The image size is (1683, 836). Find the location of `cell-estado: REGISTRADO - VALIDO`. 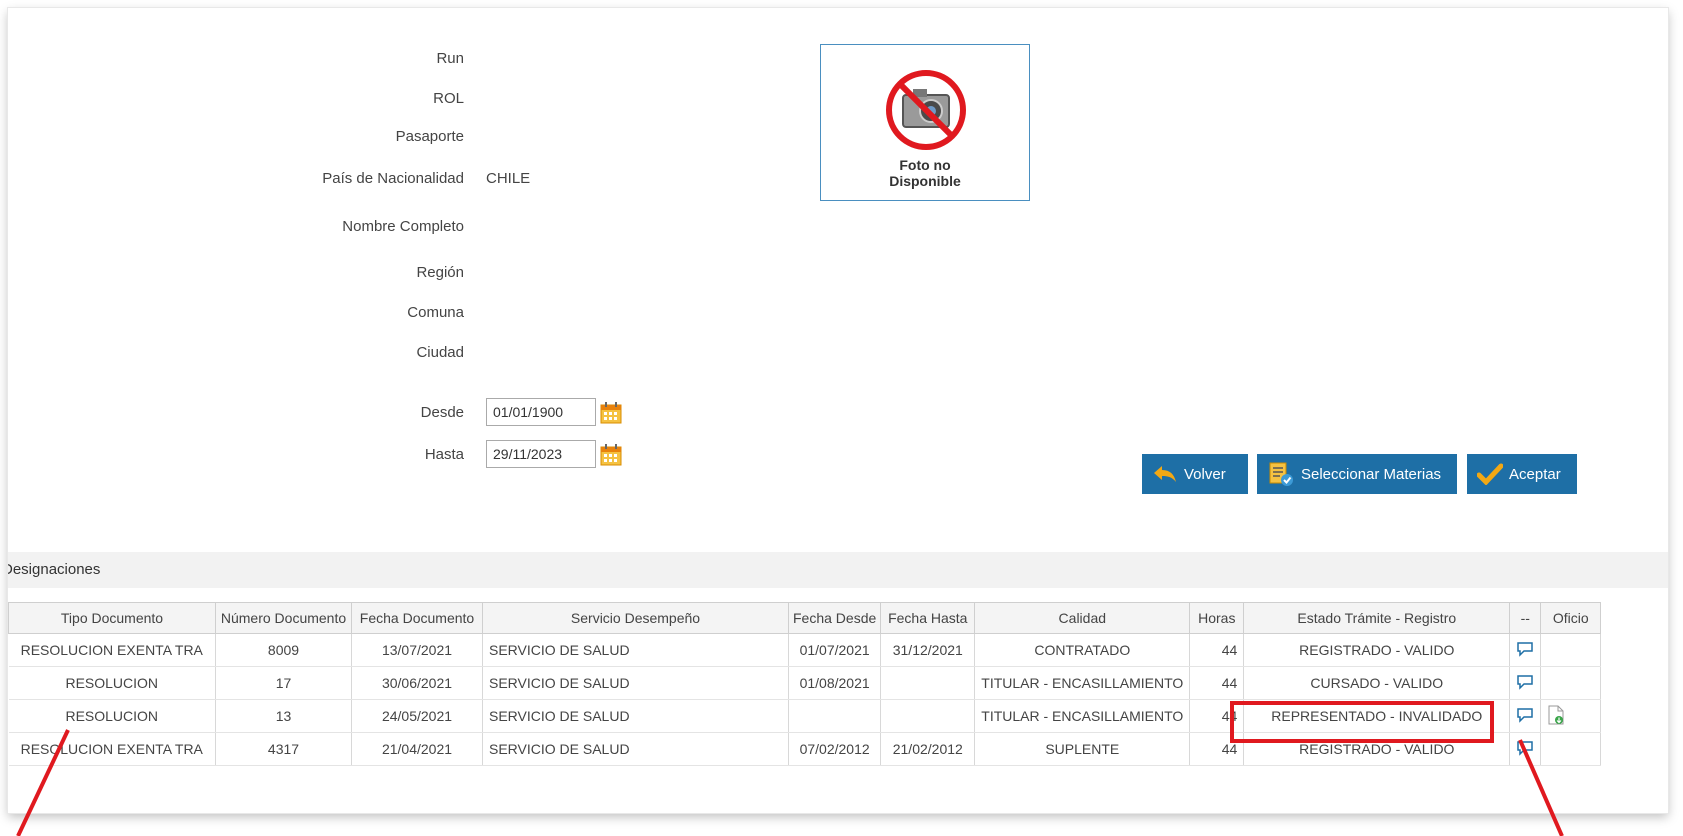

cell-estado: REGISTRADO - VALIDO is located at coordinates (1377, 650).